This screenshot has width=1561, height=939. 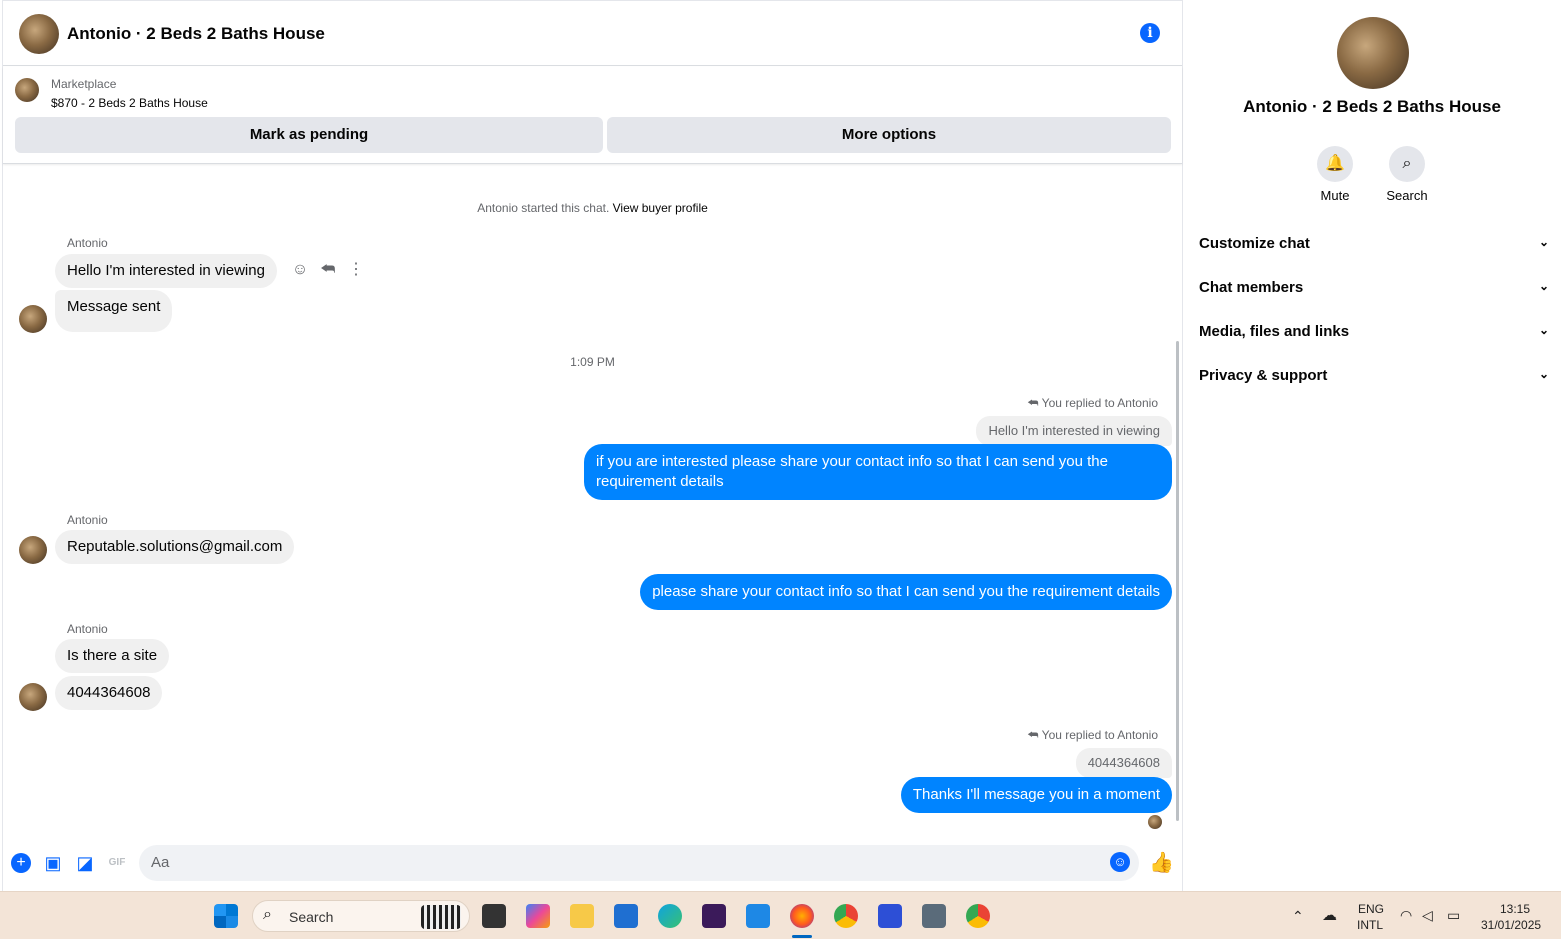 I want to click on contact-avatar, so click(x=39, y=34).